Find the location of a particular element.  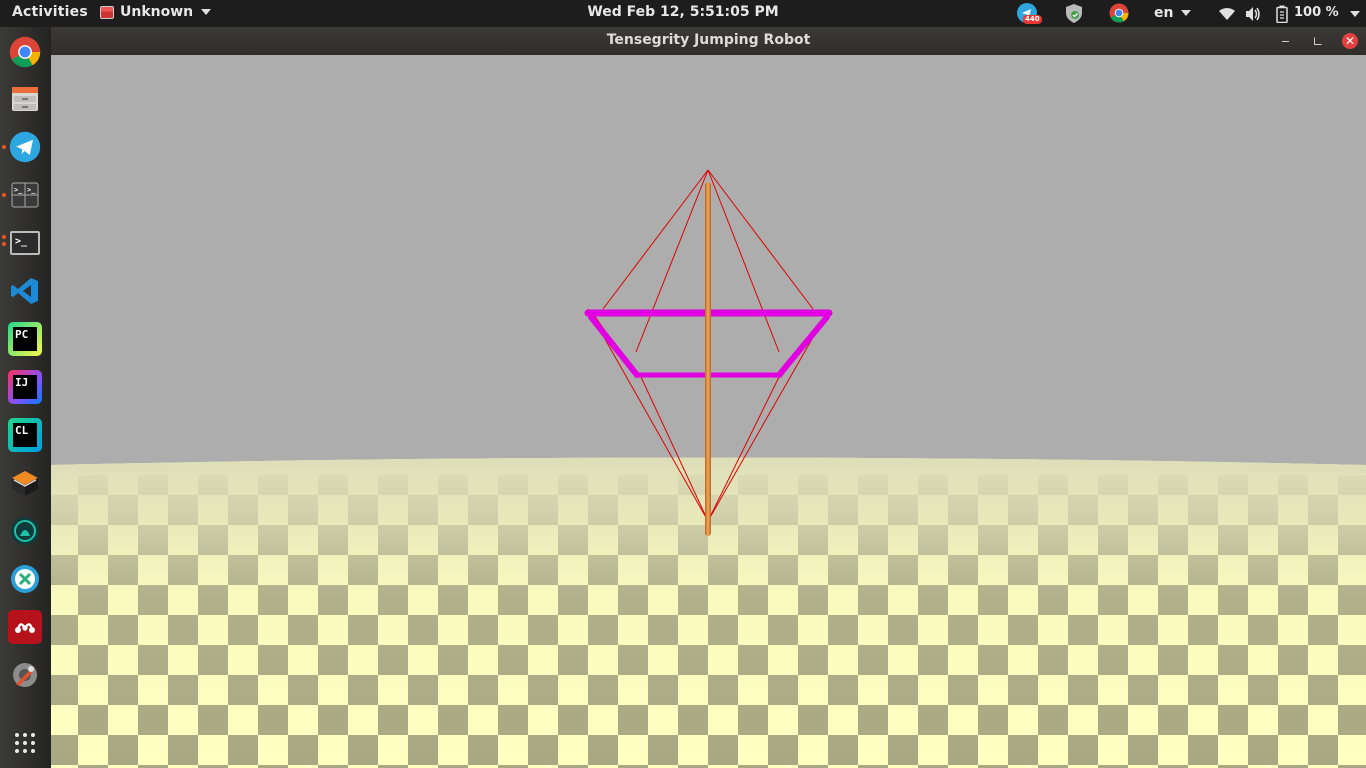

orange-rod is located at coordinates (708, 359).